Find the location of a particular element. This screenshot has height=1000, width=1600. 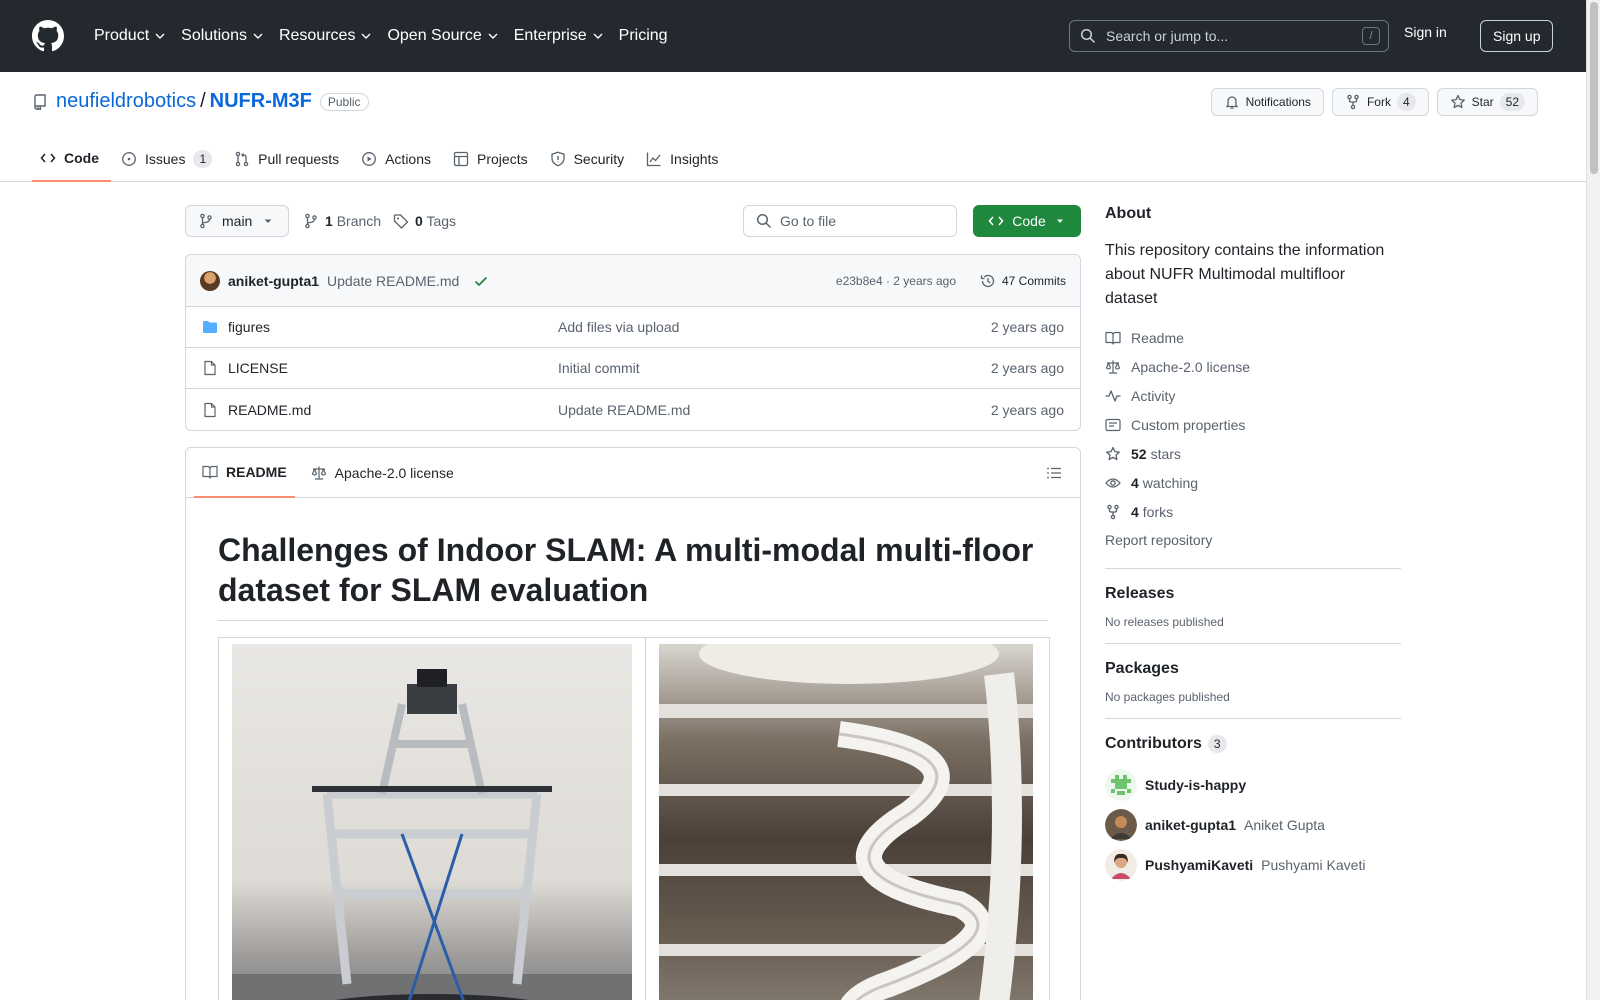

nav-solutions: Solutions is located at coordinates (222, 36).